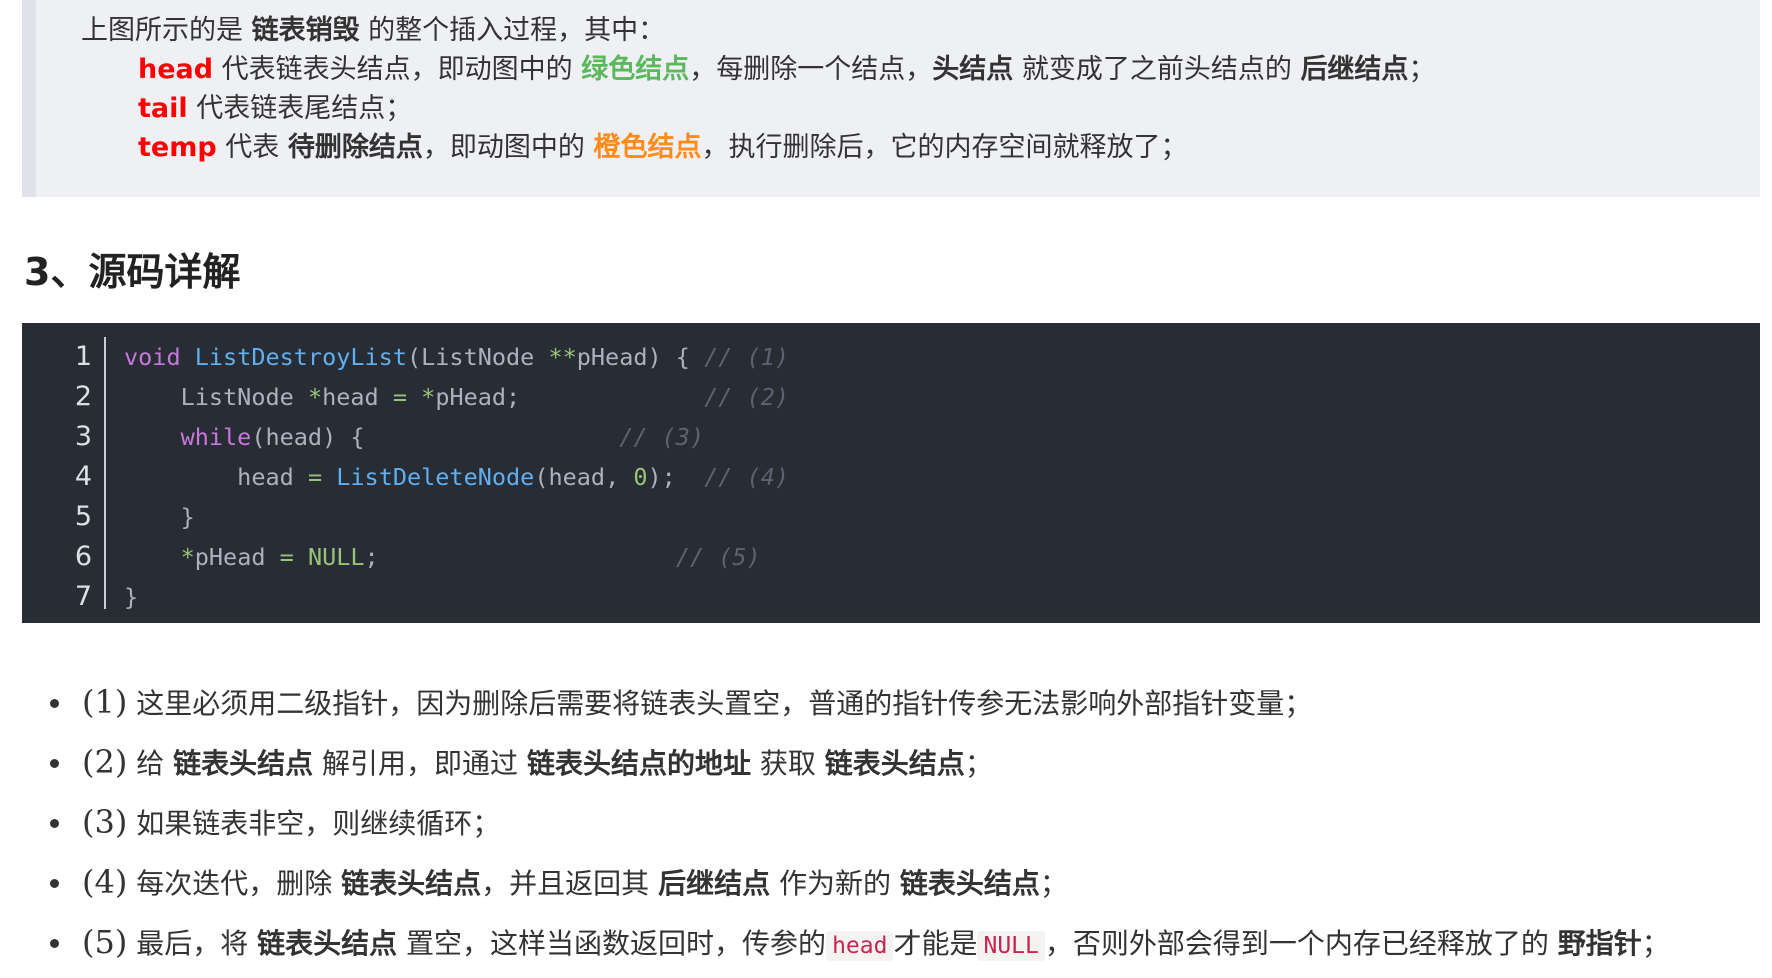 The image size is (1772, 978). Describe the element at coordinates (1011, 946) in the screenshot. I see `inline-code: NULL` at that location.